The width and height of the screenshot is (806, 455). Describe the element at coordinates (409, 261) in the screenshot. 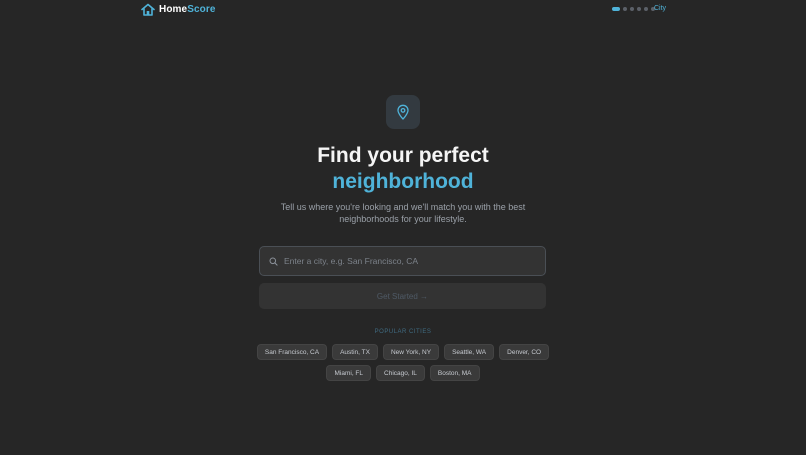

I see `city-search-input` at that location.